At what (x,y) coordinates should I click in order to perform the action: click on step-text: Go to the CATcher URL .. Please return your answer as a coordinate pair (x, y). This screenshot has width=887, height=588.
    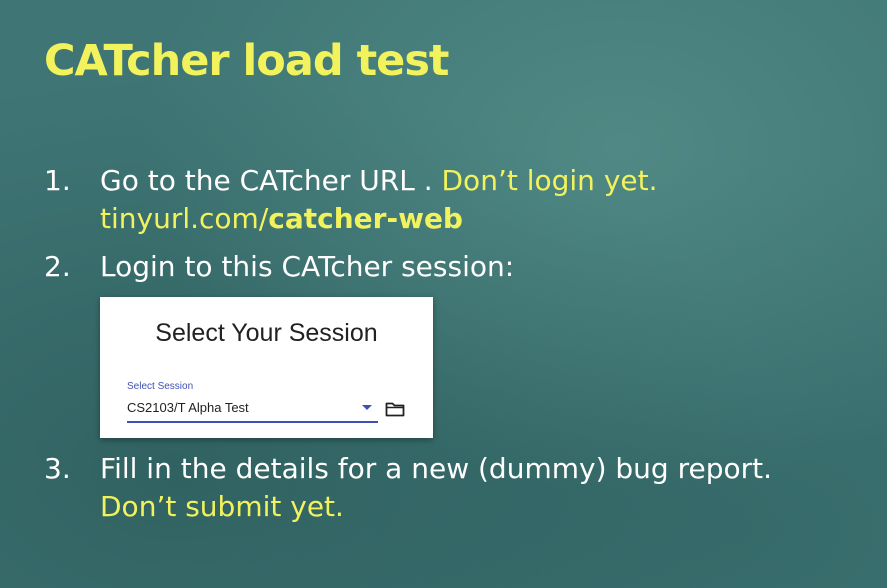
    Looking at the image, I should click on (271, 180).